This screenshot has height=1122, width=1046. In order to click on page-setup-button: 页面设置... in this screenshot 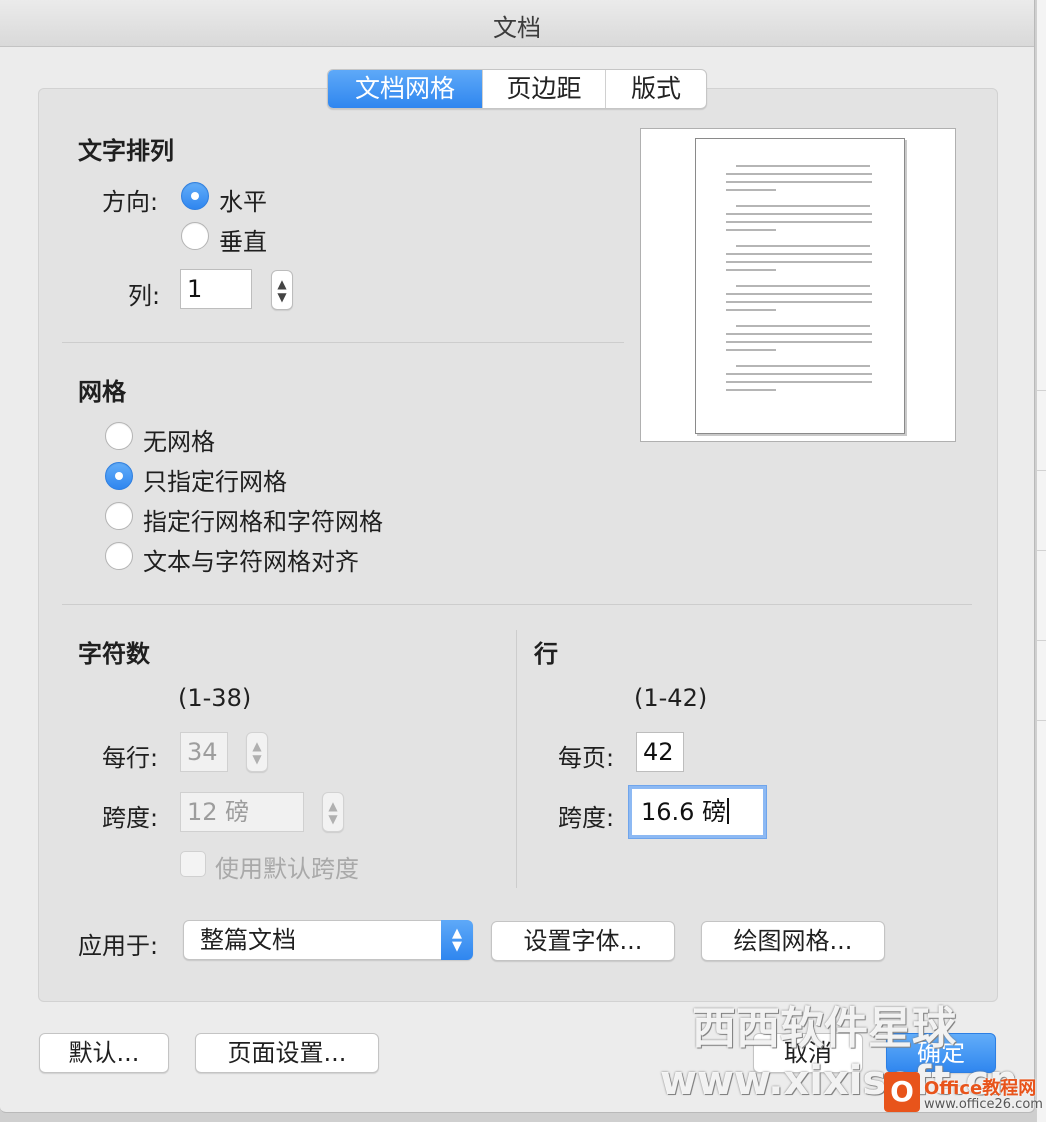, I will do `click(287, 1053)`.